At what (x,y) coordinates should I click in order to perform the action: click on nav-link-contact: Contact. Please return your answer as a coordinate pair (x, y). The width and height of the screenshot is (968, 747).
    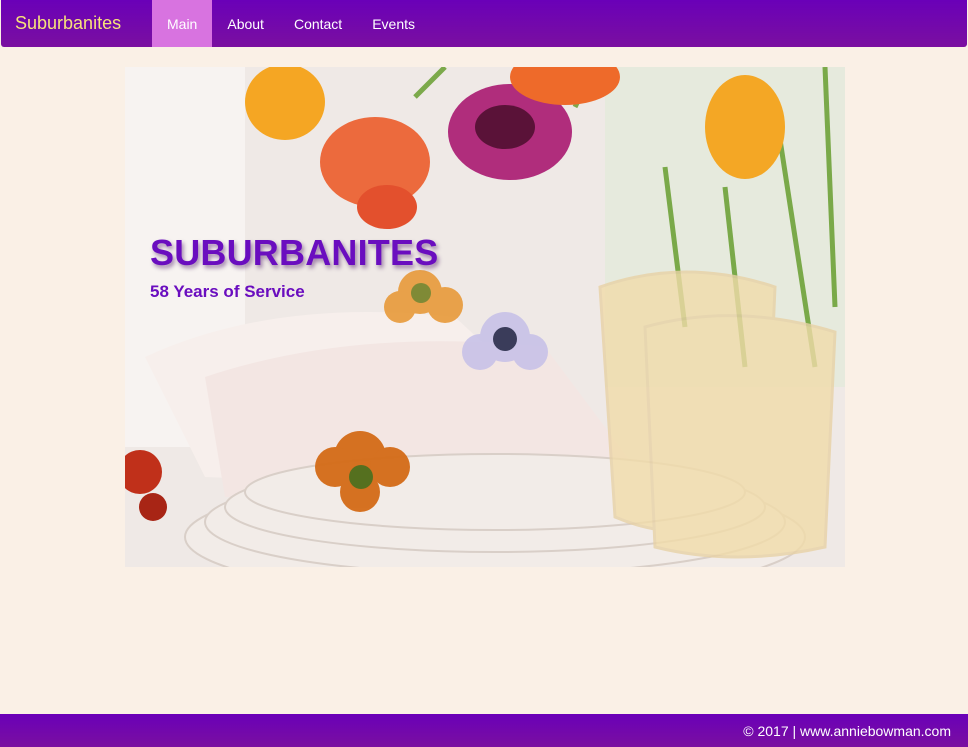
    Looking at the image, I should click on (318, 23).